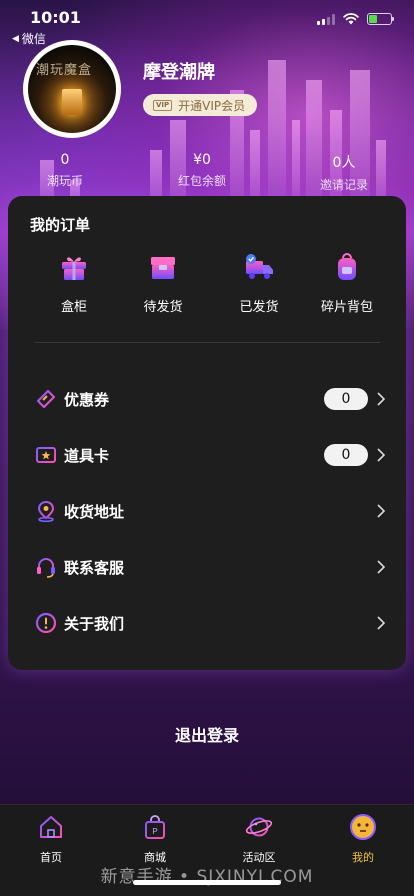 The image size is (414, 896). Describe the element at coordinates (64, 181) in the screenshot. I see `stat-label: 潮玩币` at that location.